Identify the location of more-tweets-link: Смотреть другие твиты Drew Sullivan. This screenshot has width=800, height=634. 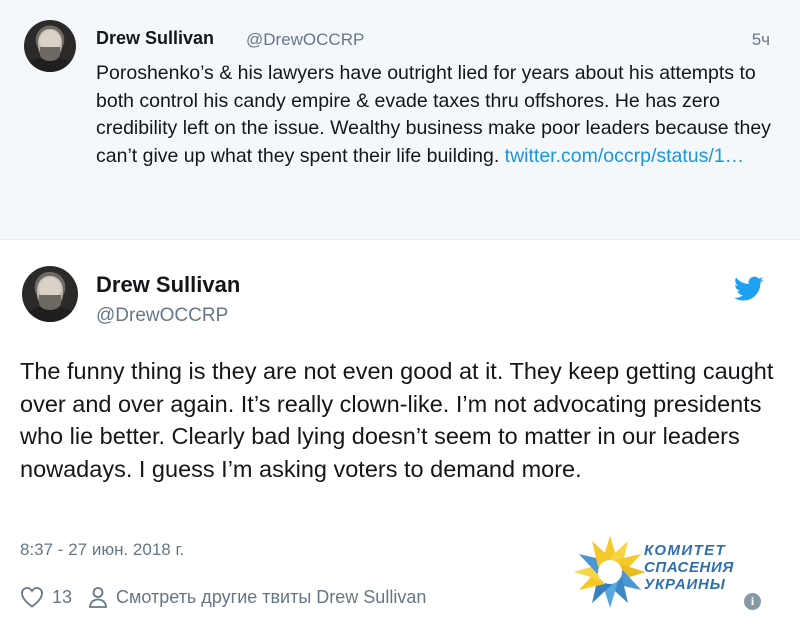
(271, 597).